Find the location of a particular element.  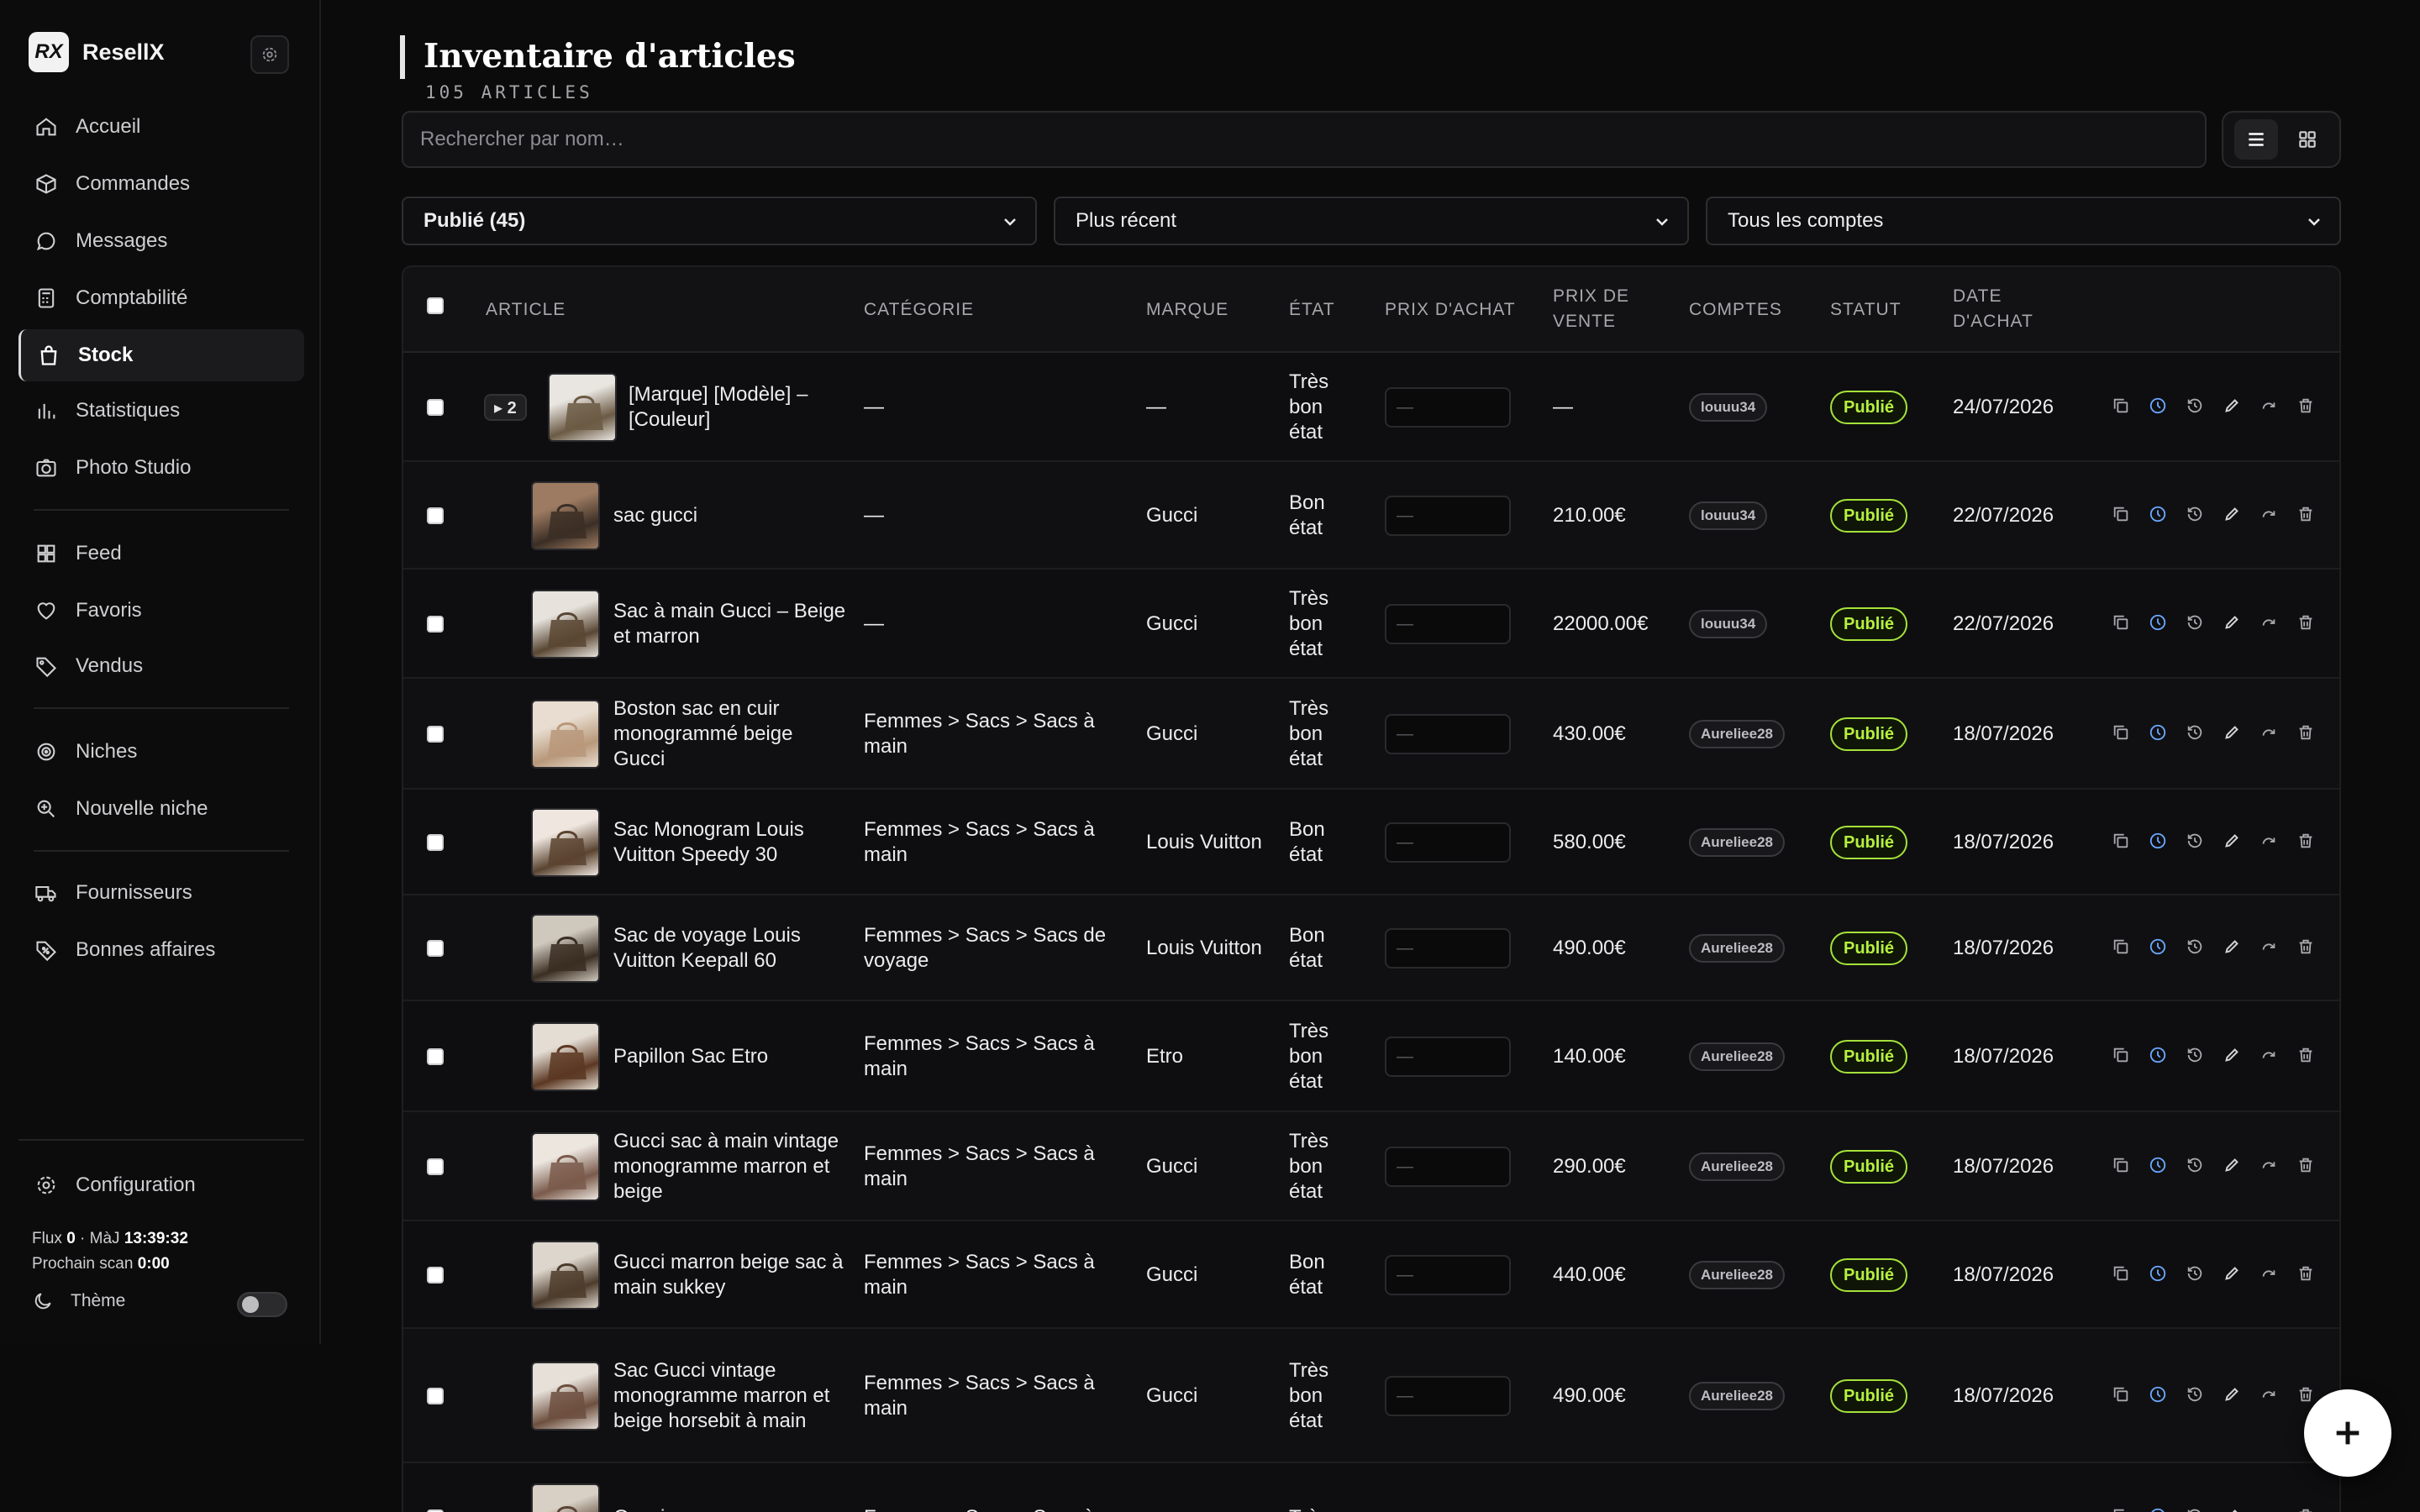

column-header-statut: STATUT is located at coordinates (1866, 310).